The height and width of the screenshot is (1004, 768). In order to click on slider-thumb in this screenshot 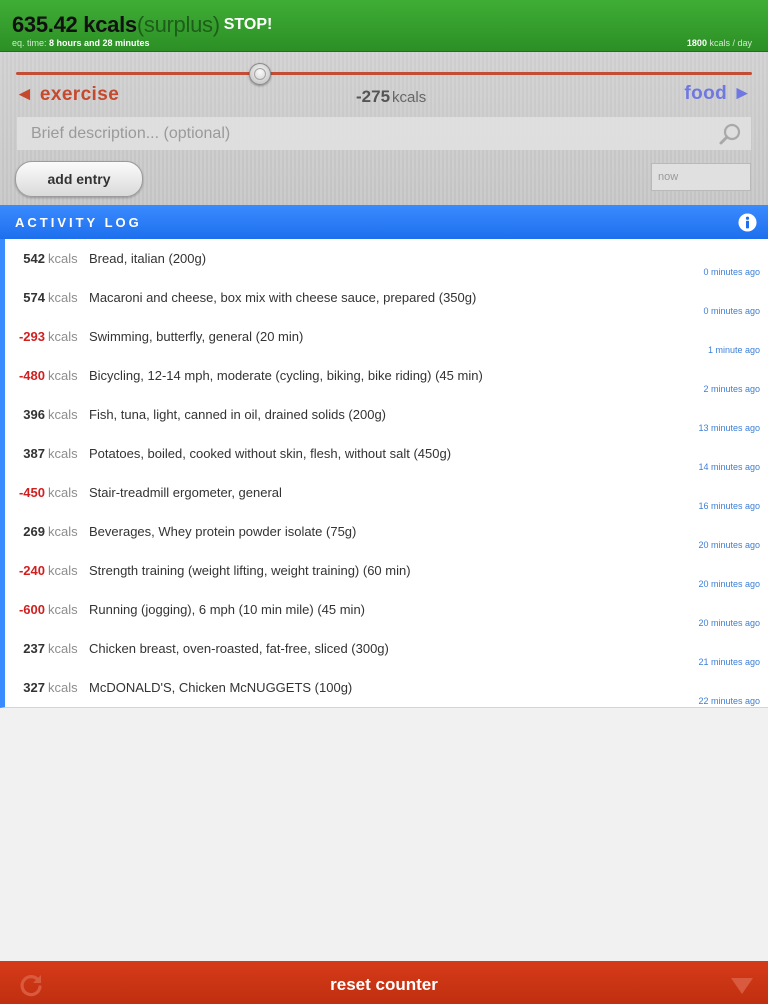, I will do `click(259, 74)`.